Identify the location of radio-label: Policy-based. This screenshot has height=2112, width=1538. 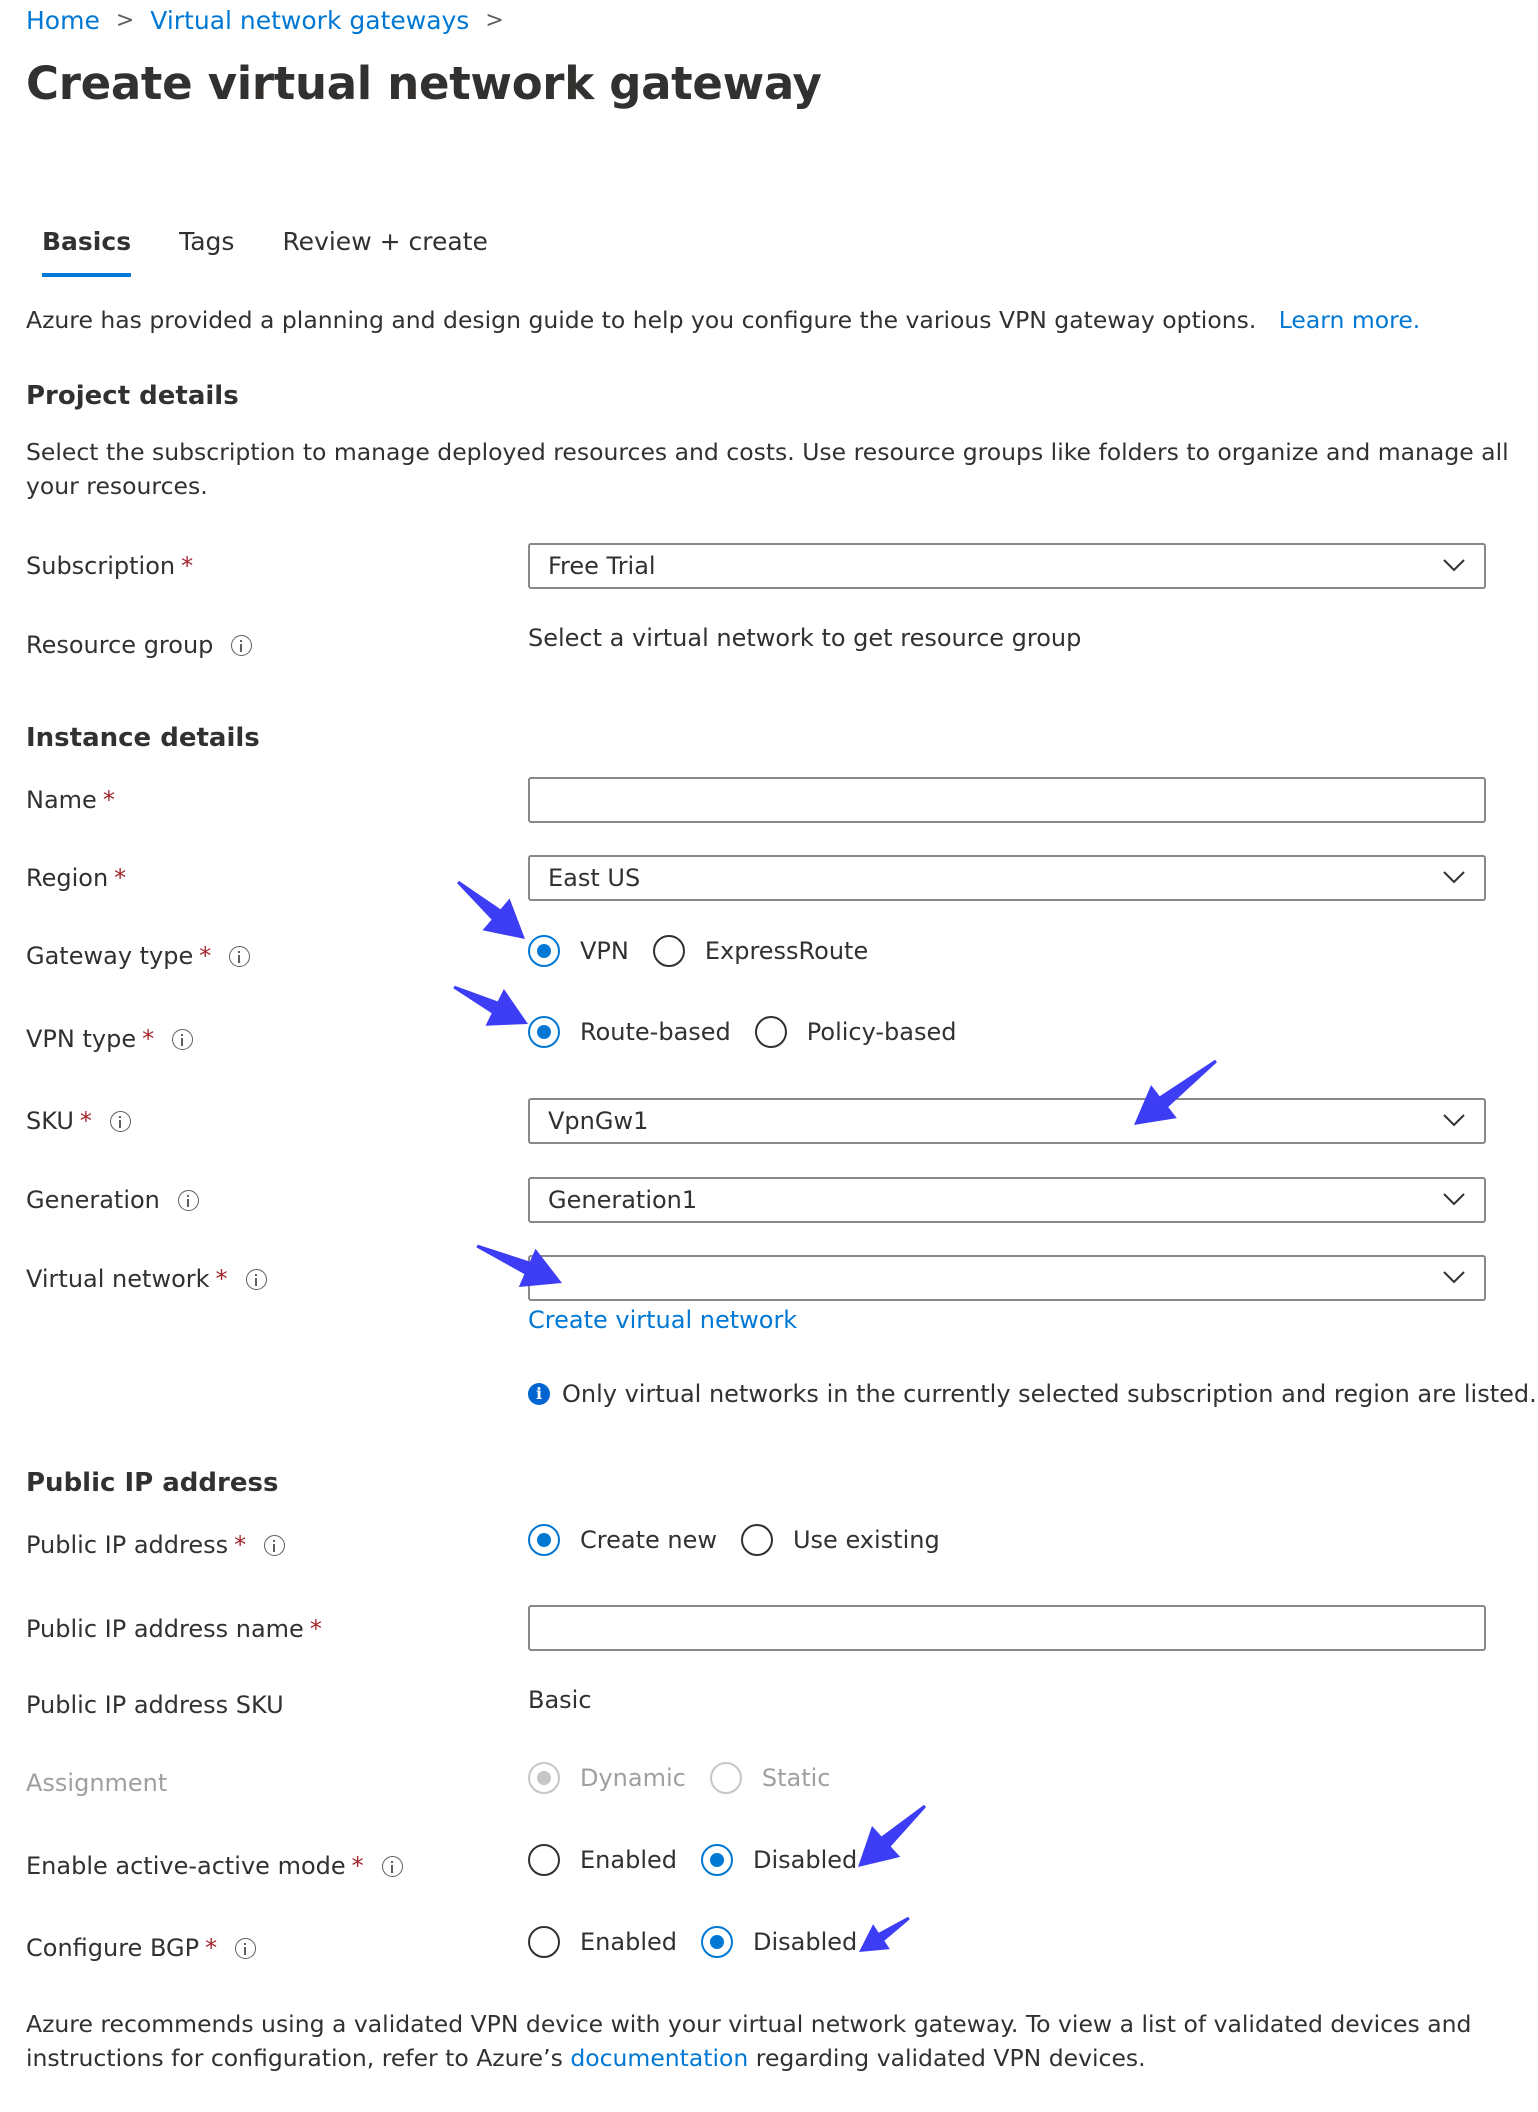
(881, 1032).